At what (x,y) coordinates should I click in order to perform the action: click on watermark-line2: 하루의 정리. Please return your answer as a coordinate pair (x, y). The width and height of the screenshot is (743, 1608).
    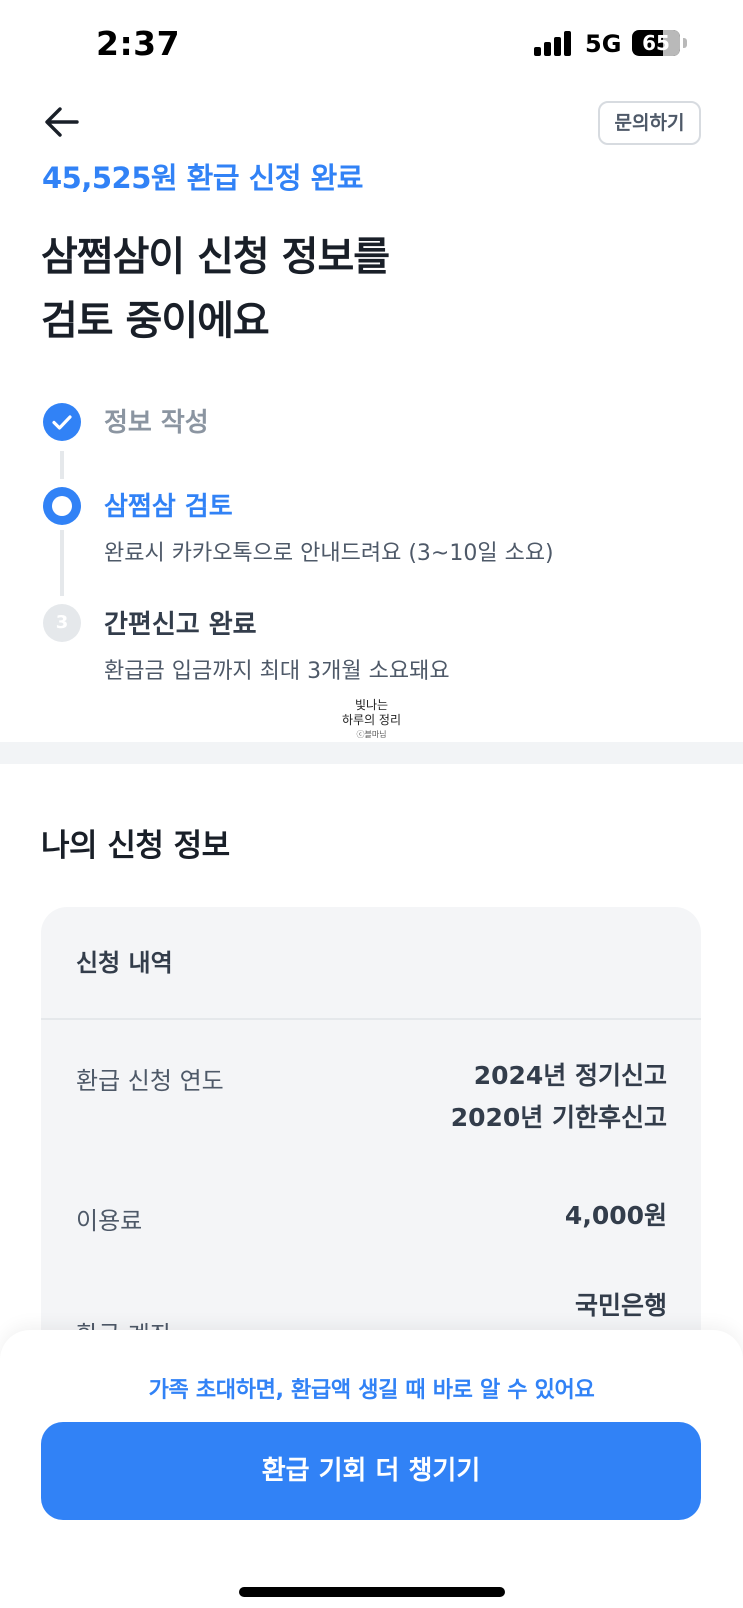
    Looking at the image, I should click on (371, 720).